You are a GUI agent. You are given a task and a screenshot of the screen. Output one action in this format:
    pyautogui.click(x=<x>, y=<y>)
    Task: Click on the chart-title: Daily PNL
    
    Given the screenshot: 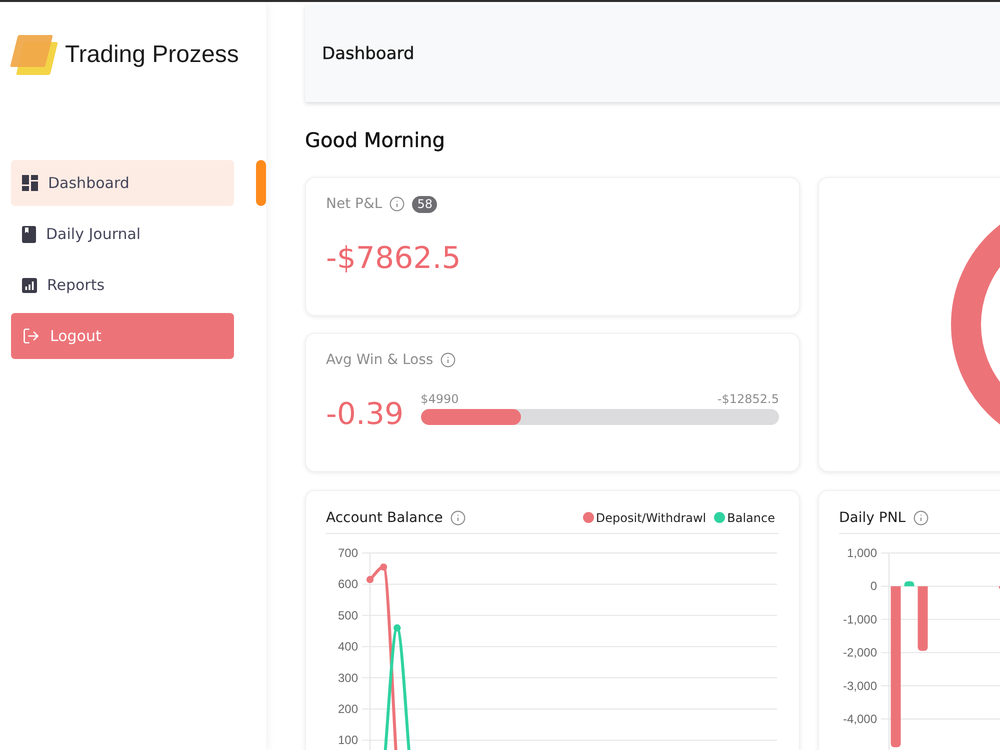 What is the action you would take?
    pyautogui.click(x=872, y=518)
    